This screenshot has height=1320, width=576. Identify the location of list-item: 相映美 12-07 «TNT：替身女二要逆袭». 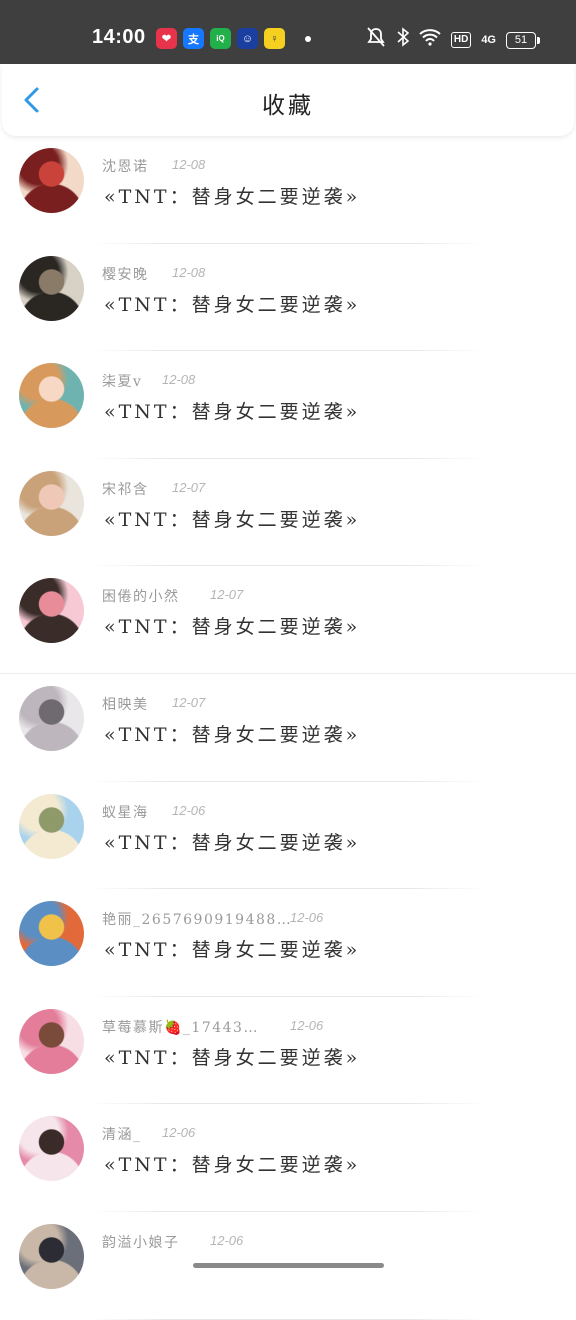
(288, 728).